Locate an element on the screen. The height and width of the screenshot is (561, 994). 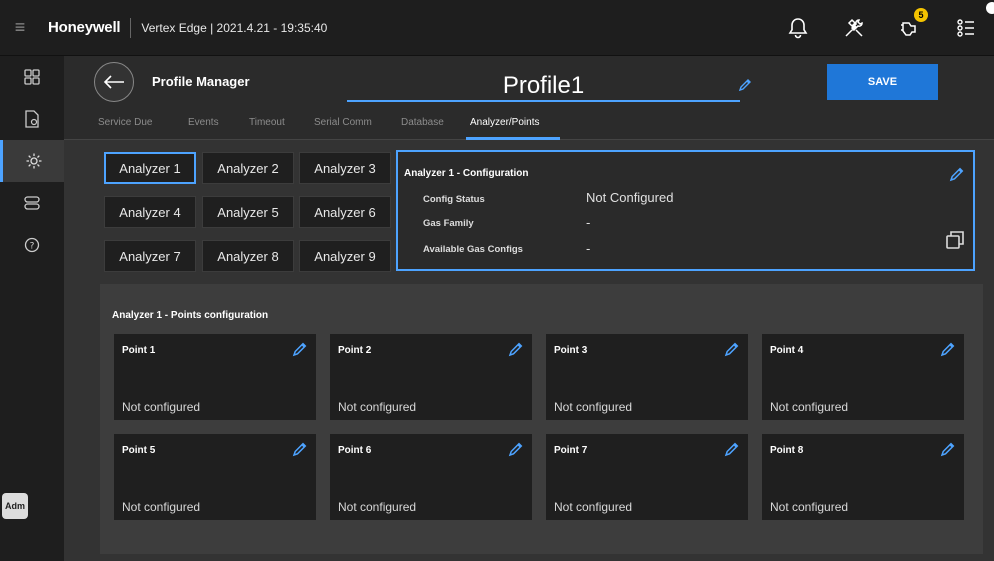
settings-gear-icon is located at coordinates (33, 161).